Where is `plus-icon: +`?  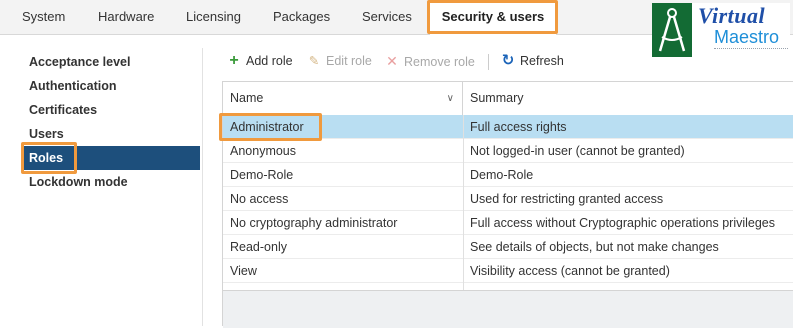
plus-icon: + is located at coordinates (234, 60).